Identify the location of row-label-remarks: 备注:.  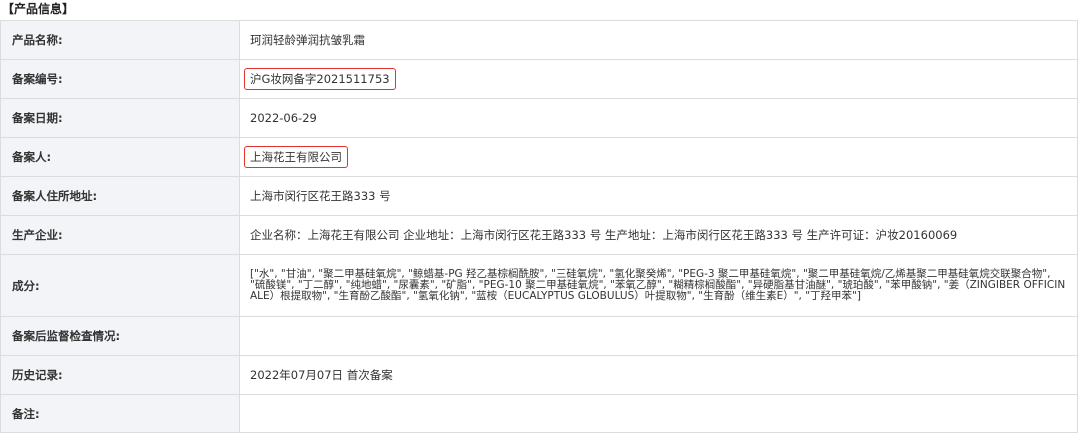
(120, 413).